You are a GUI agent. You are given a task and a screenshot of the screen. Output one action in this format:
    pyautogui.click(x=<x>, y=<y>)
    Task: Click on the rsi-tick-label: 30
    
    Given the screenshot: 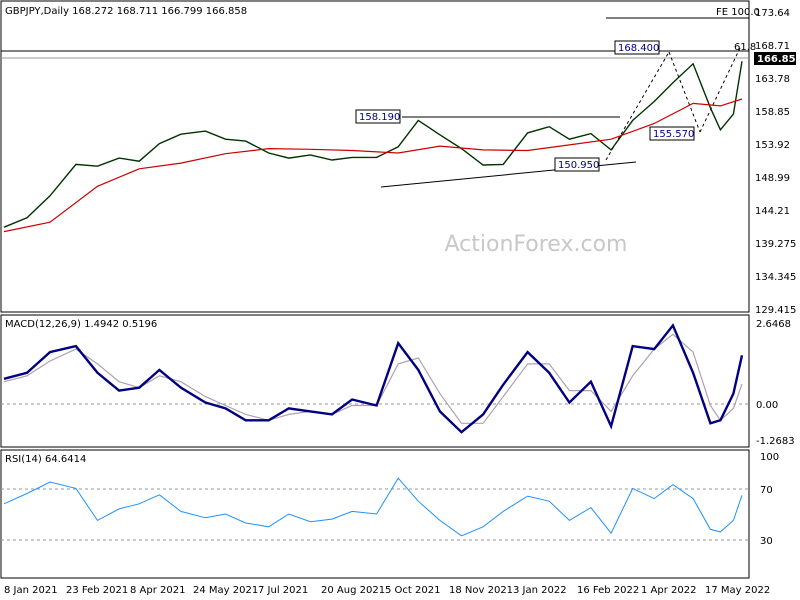 What is the action you would take?
    pyautogui.click(x=766, y=541)
    